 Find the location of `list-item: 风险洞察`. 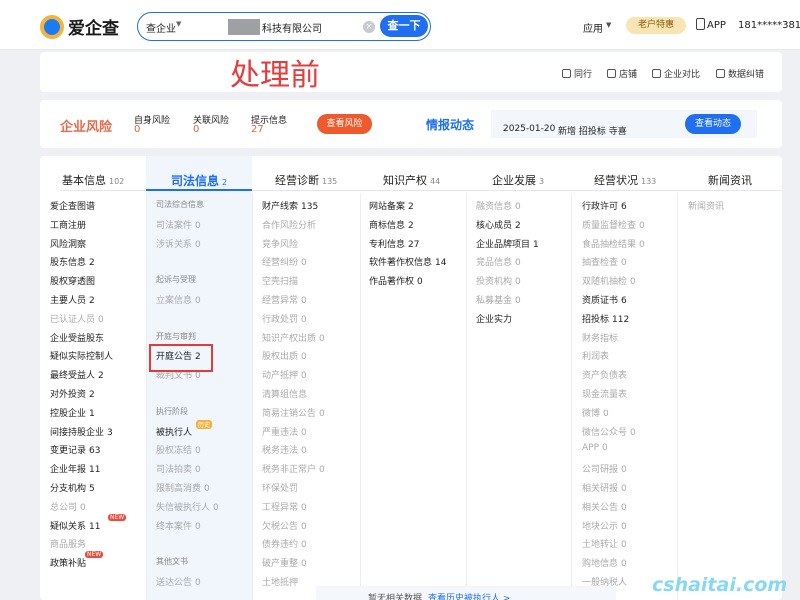

list-item: 风险洞察 is located at coordinates (81, 246).